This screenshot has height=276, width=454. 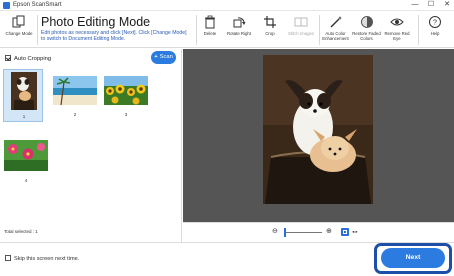 I want to click on plus-icon: +, so click(x=156, y=57).